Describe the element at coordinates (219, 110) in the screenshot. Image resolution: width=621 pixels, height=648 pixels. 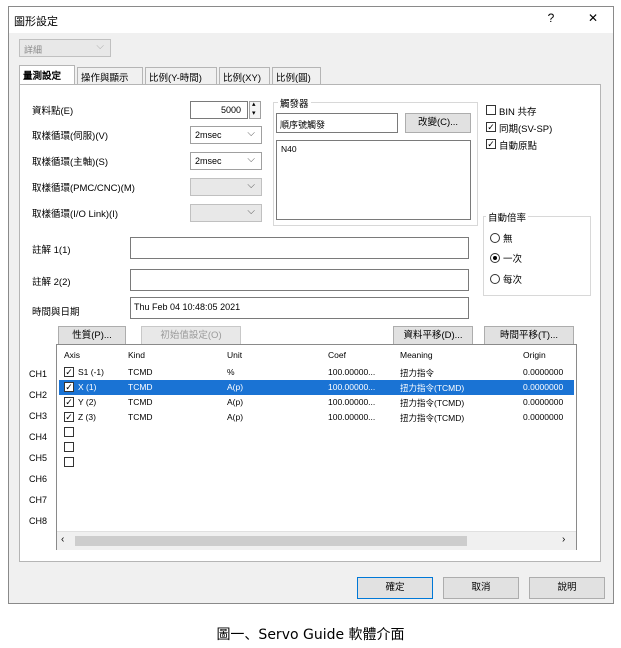
I see `data-points-input: 5000` at that location.